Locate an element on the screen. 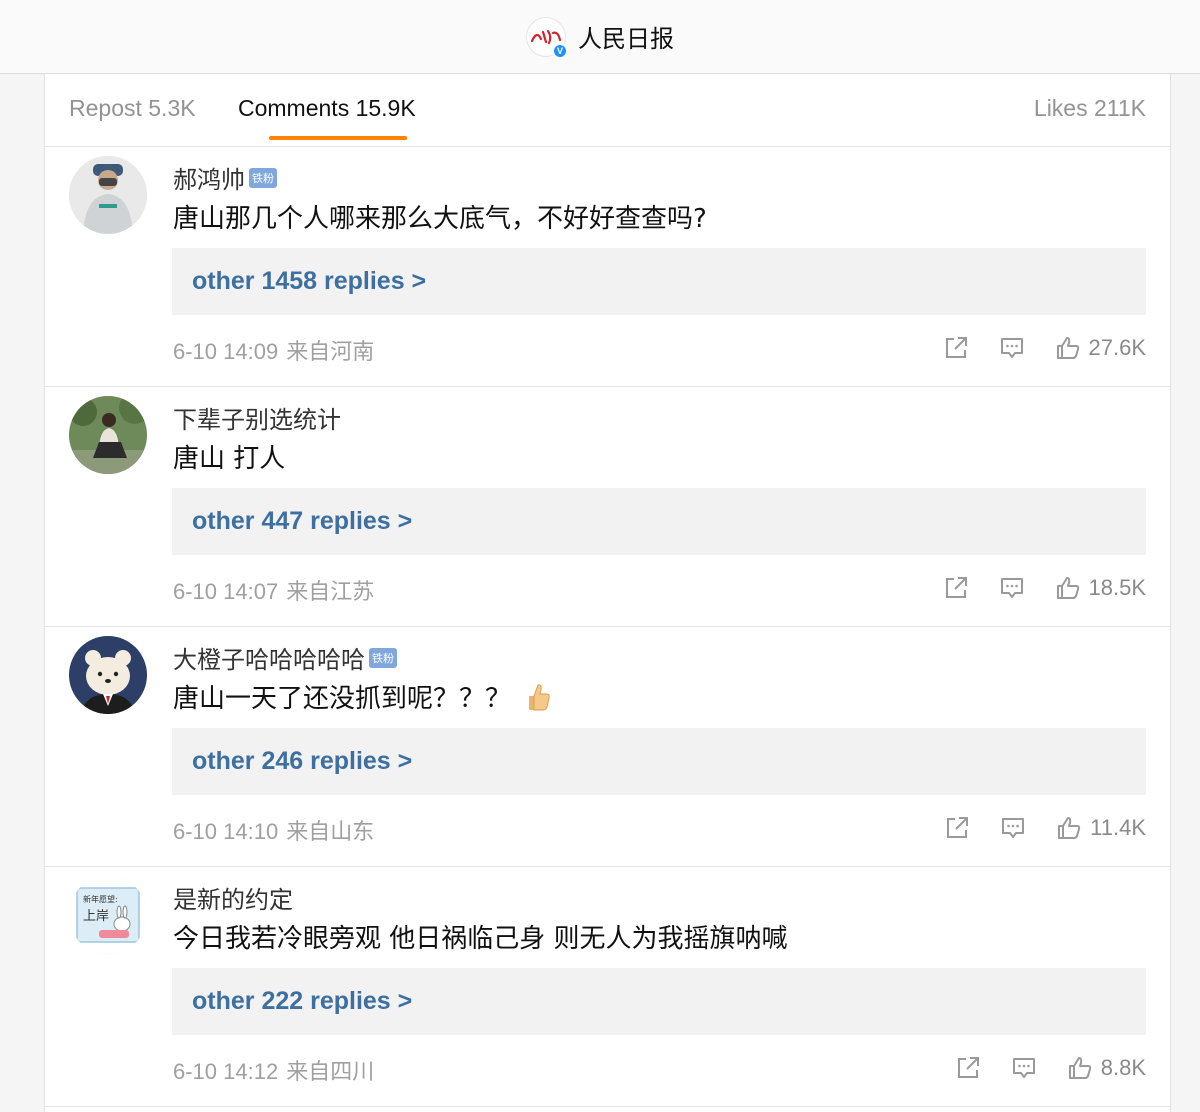  account-name: 人民日报 is located at coordinates (626, 36).